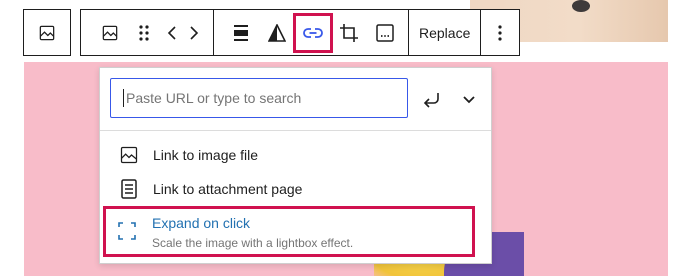  I want to click on expand-on-click-title: Expand on click, so click(201, 223).